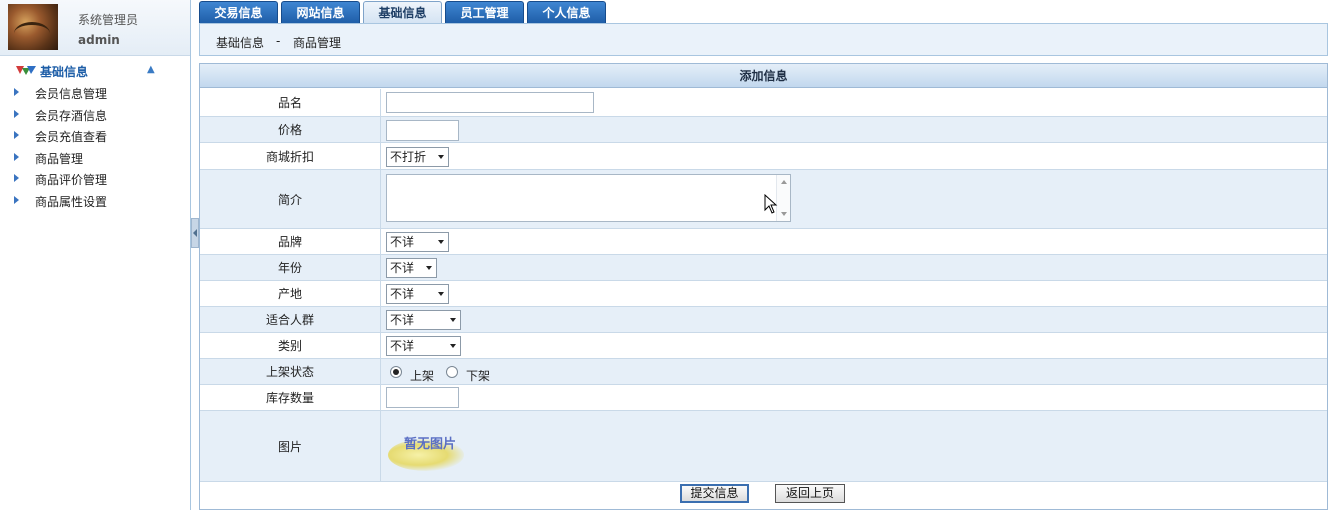 The image size is (1328, 510). I want to click on no-image-text: 暂无图片, so click(430, 444).